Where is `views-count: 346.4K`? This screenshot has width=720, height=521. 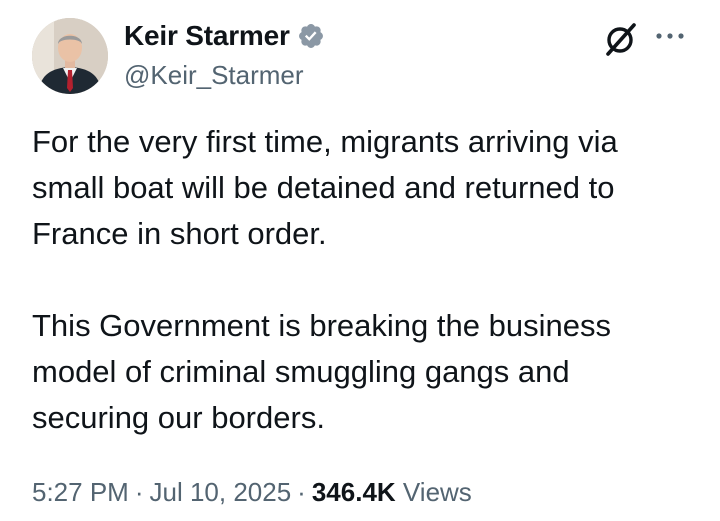 views-count: 346.4K is located at coordinates (353, 492).